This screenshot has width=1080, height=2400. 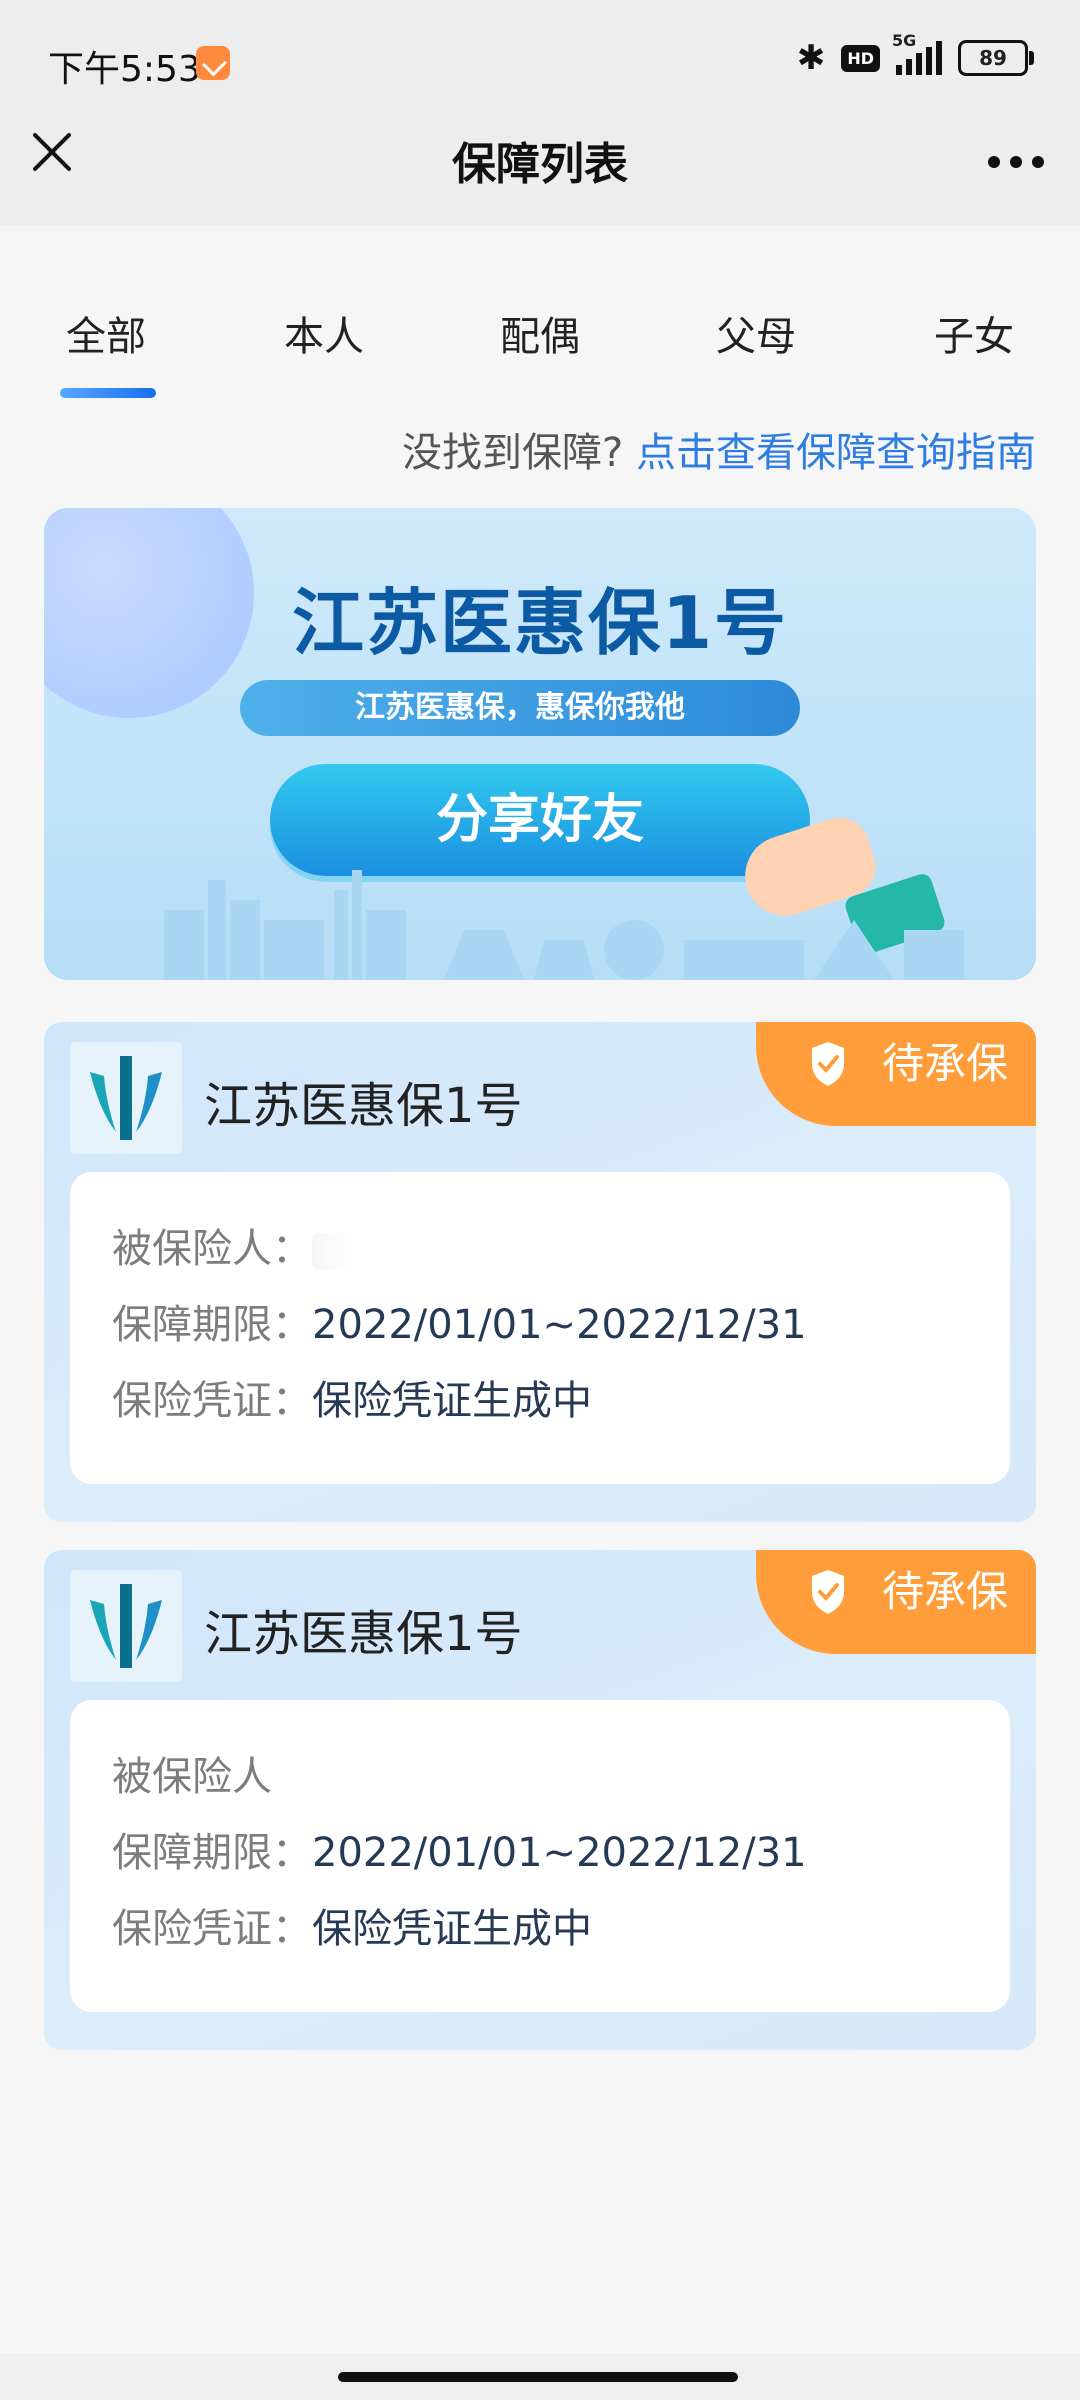 What do you see at coordinates (212, 1249) in the screenshot?
I see `insured-label: 被保险人：` at bounding box center [212, 1249].